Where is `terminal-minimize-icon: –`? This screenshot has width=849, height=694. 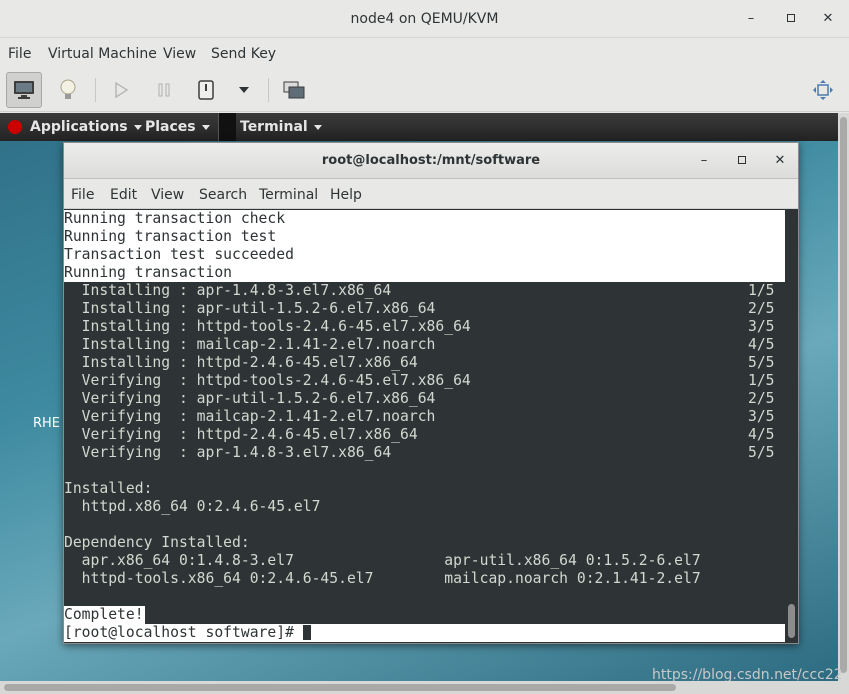
terminal-minimize-icon: – is located at coordinates (704, 161).